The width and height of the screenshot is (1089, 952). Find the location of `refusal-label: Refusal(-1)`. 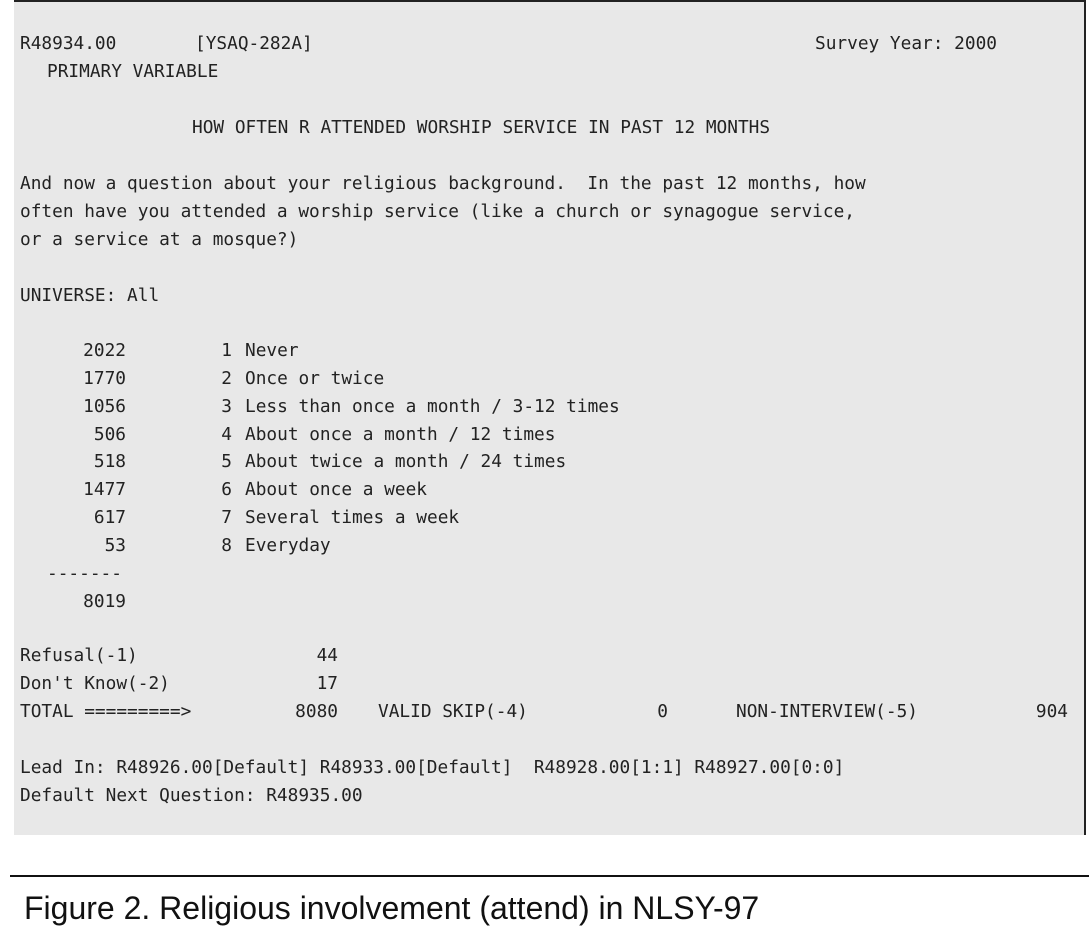

refusal-label: Refusal(-1) is located at coordinates (79, 655).